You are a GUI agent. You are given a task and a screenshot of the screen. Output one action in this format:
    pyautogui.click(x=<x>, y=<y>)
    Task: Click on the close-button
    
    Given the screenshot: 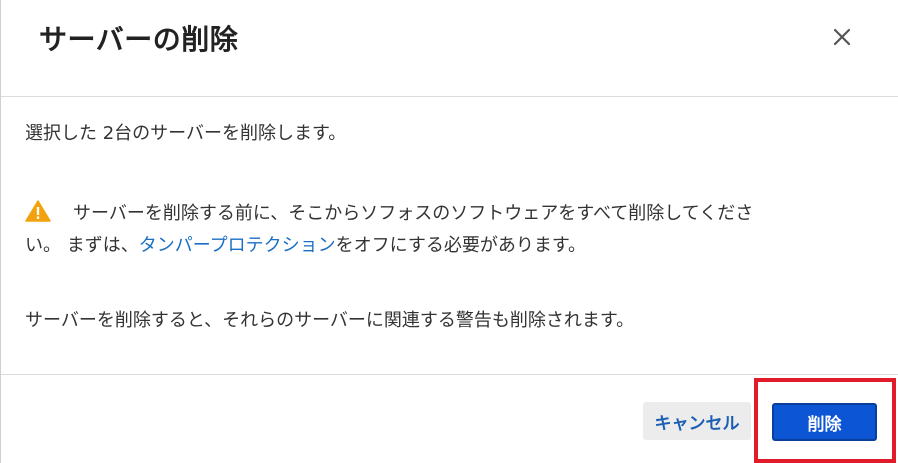 What is the action you would take?
    pyautogui.click(x=842, y=37)
    